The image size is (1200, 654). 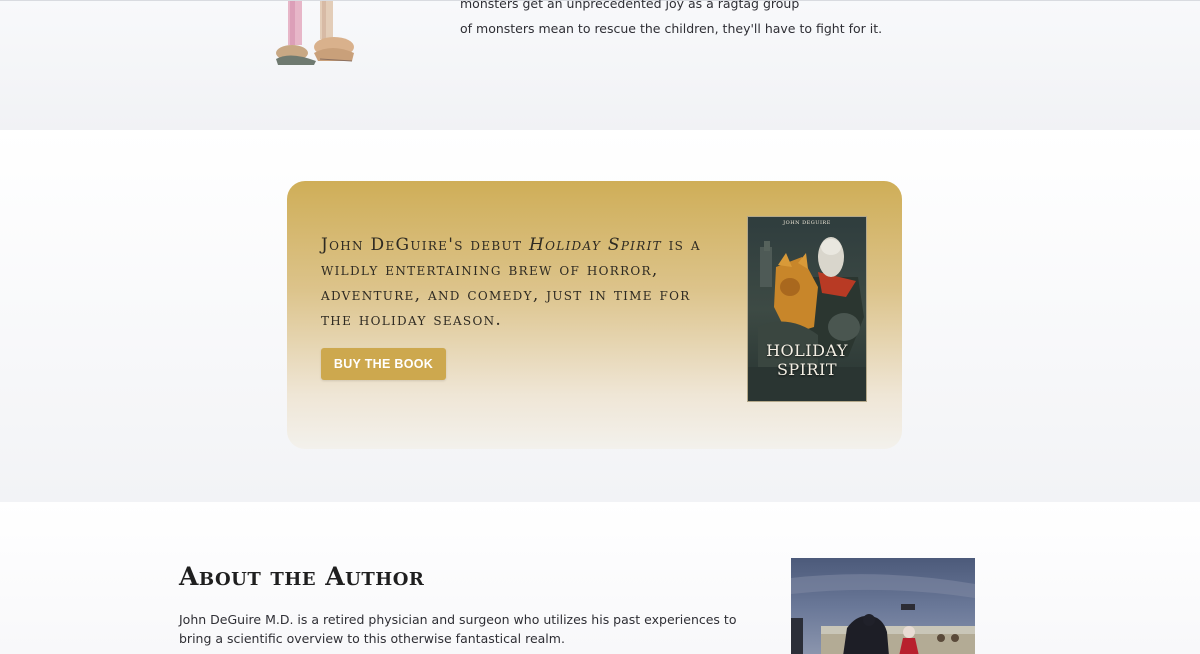 What do you see at coordinates (807, 223) in the screenshot?
I see `book-cover-author: JOHN DEGUIRE` at bounding box center [807, 223].